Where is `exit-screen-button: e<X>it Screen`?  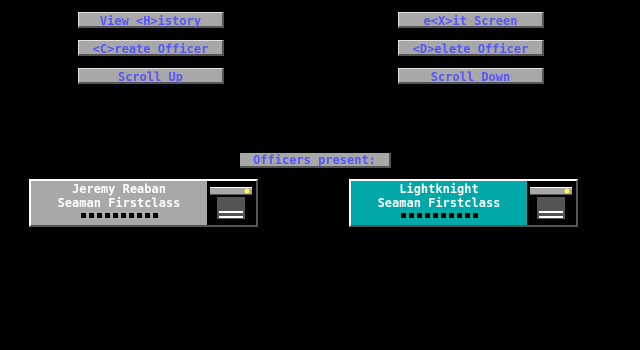 exit-screen-button: e<X>it Screen is located at coordinates (471, 20).